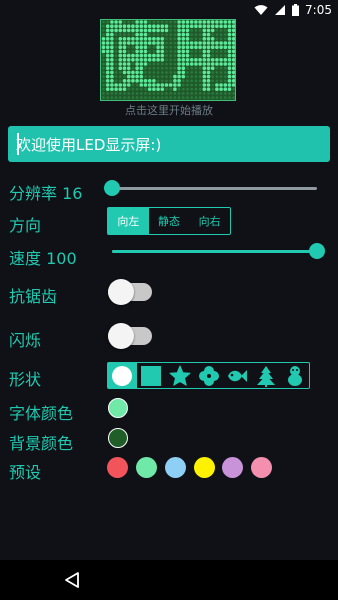 This screenshot has width=338, height=600. What do you see at coordinates (294, 375) in the screenshot?
I see `shape-option-penguin` at bounding box center [294, 375].